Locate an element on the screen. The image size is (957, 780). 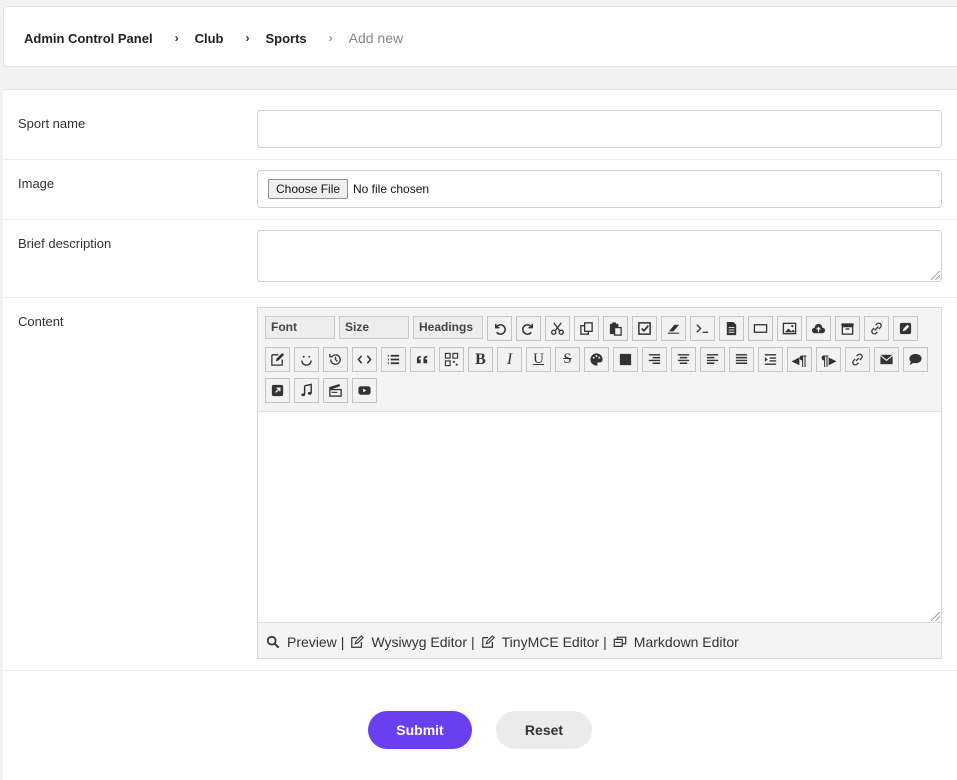
youtube-icon is located at coordinates (364, 390).